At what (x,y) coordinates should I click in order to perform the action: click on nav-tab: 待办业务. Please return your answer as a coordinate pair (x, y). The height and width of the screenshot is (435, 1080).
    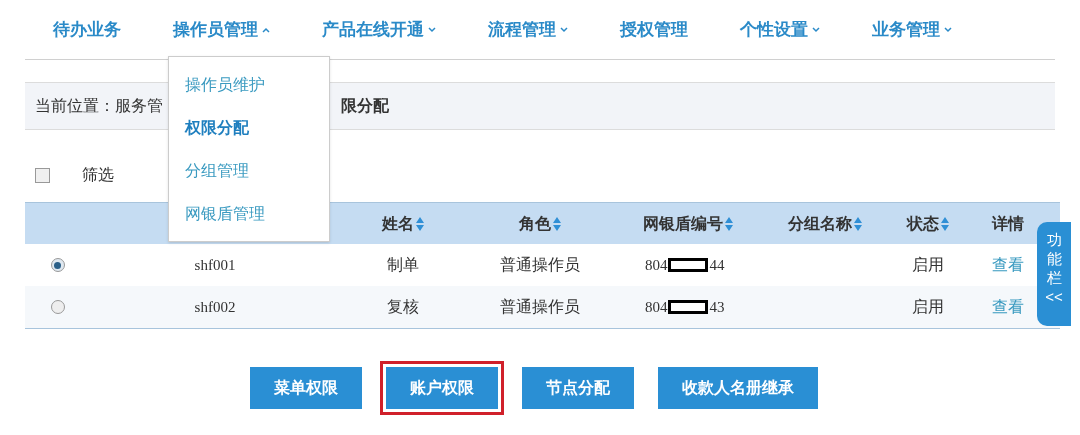
    Looking at the image, I should click on (87, 29).